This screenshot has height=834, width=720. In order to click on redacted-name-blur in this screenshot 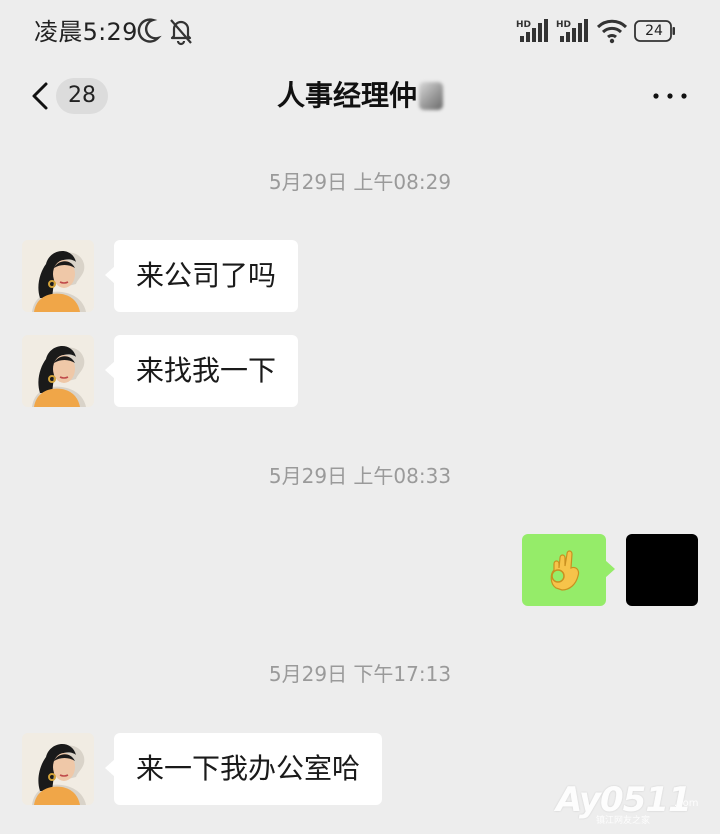, I will do `click(431, 96)`.